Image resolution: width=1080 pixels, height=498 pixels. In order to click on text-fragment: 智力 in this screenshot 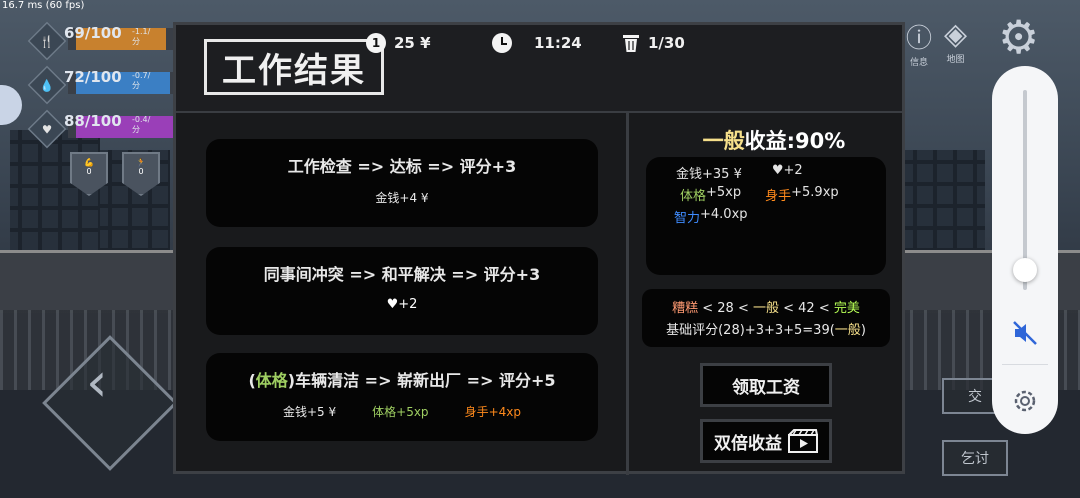, I will do `click(687, 218)`.